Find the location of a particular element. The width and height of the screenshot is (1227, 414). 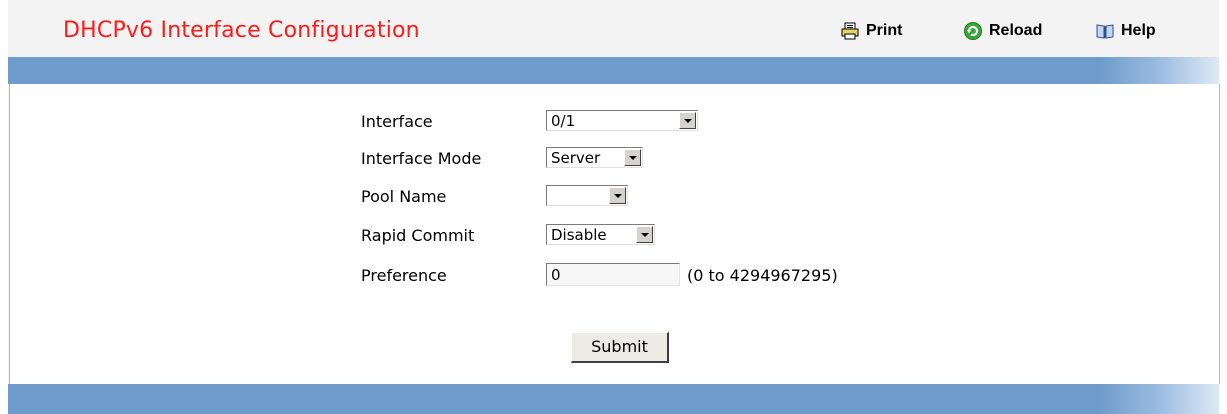

preference-range-hint: (0 to 4294967295) is located at coordinates (762, 275).